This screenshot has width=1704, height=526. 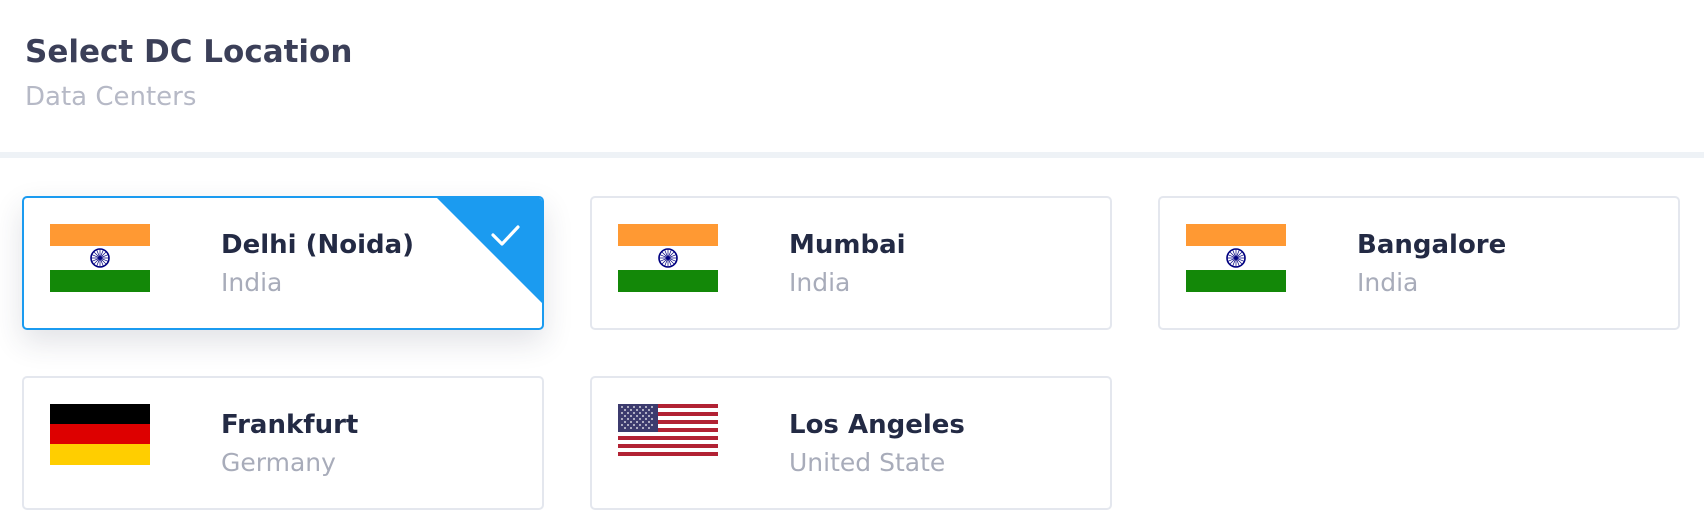 I want to click on page-title: Select DC Location, so click(x=189, y=52).